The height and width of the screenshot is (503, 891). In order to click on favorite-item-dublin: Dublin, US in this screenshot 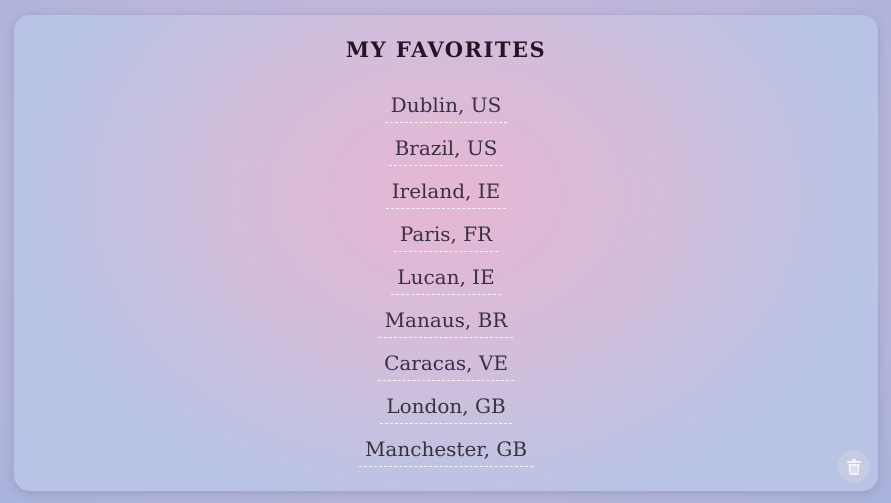, I will do `click(446, 105)`.